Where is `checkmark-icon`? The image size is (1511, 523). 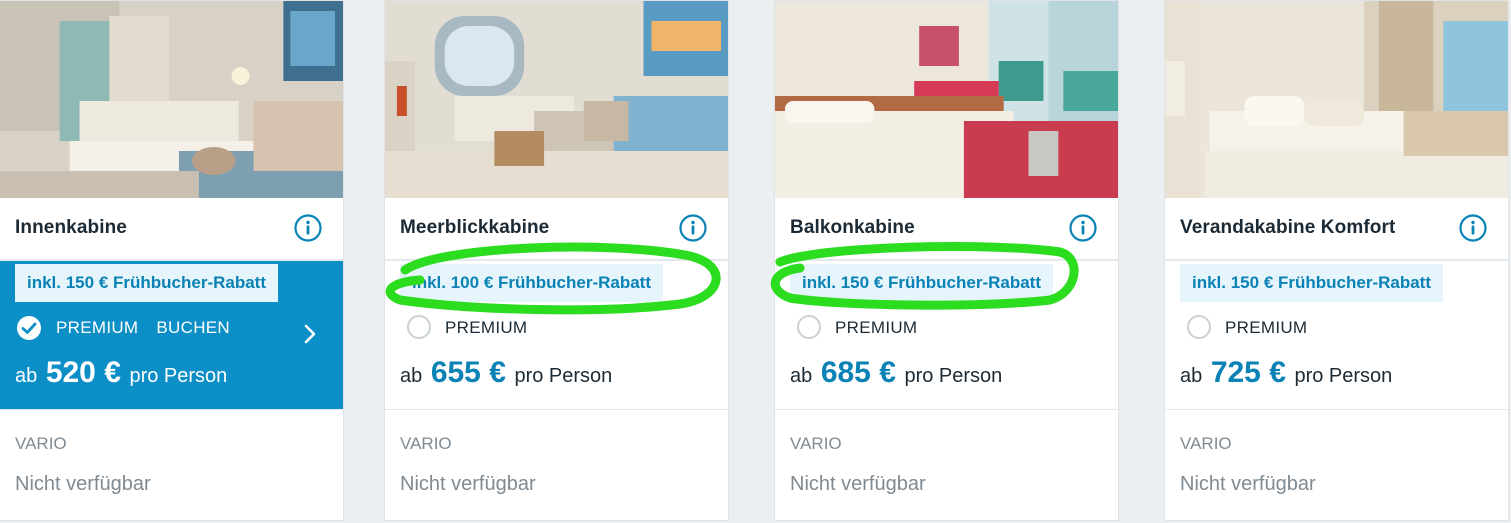
checkmark-icon is located at coordinates (29, 328).